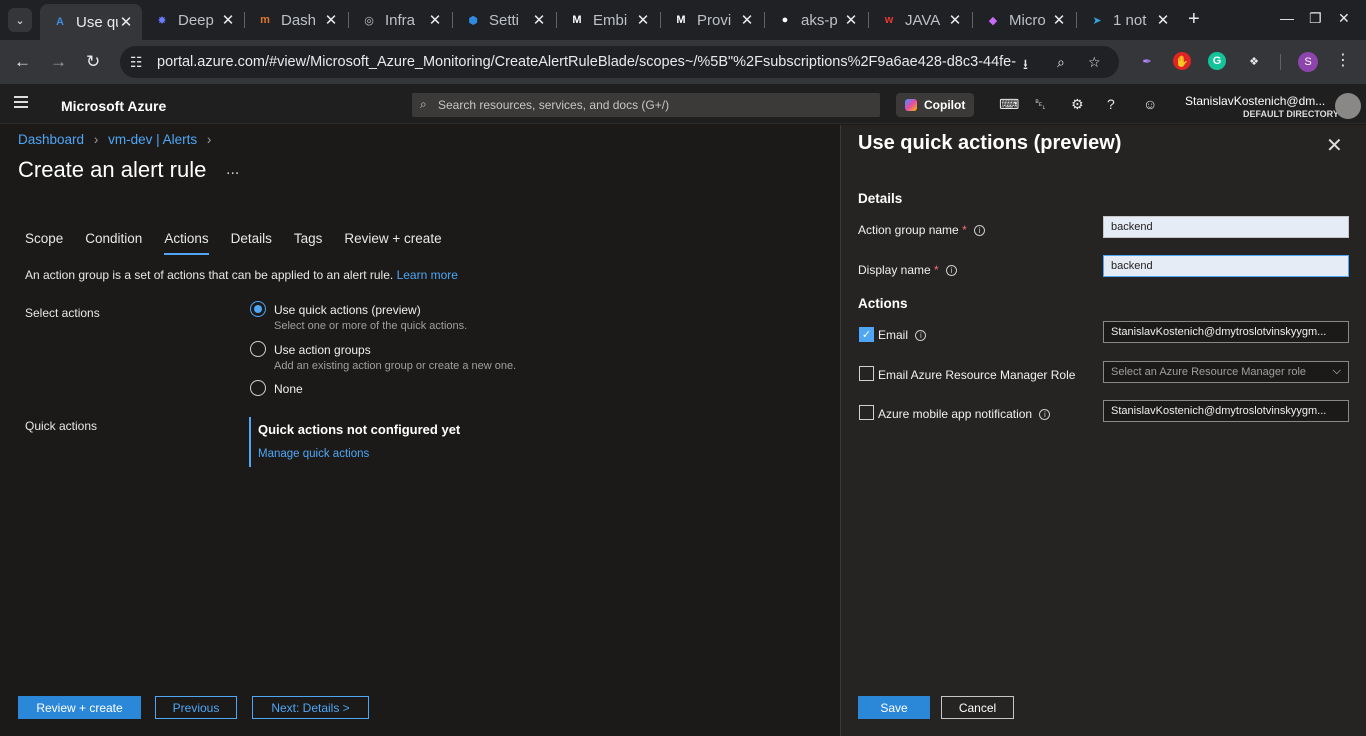 The image size is (1366, 736). I want to click on notifications-bell-icon: ␇, so click(1040, 104).